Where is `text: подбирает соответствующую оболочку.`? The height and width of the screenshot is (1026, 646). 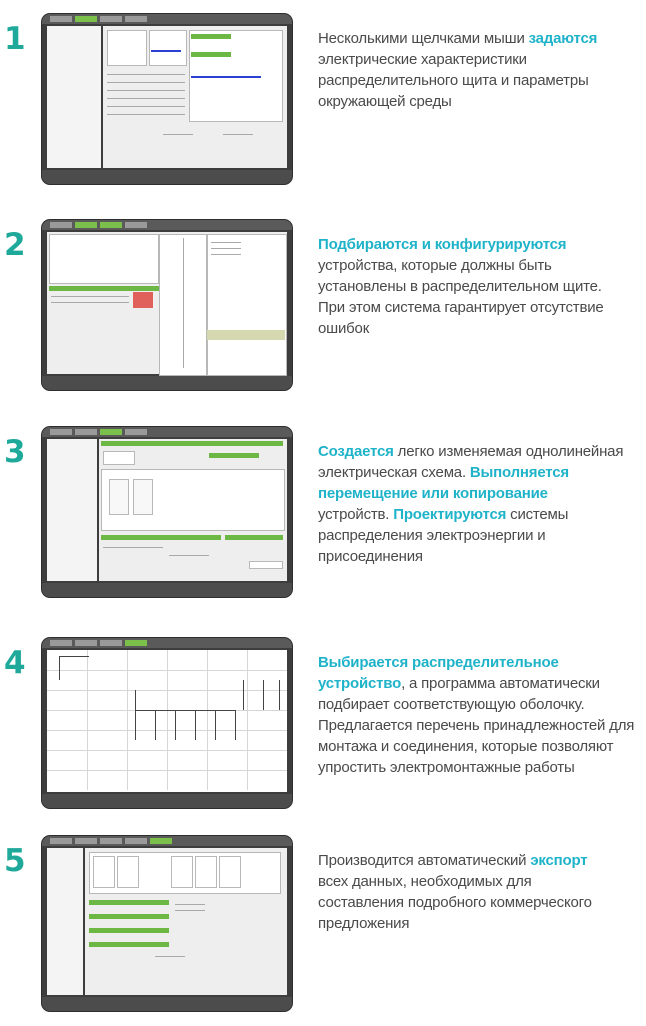
text: подбирает соответствующую оболочку. is located at coordinates (451, 704).